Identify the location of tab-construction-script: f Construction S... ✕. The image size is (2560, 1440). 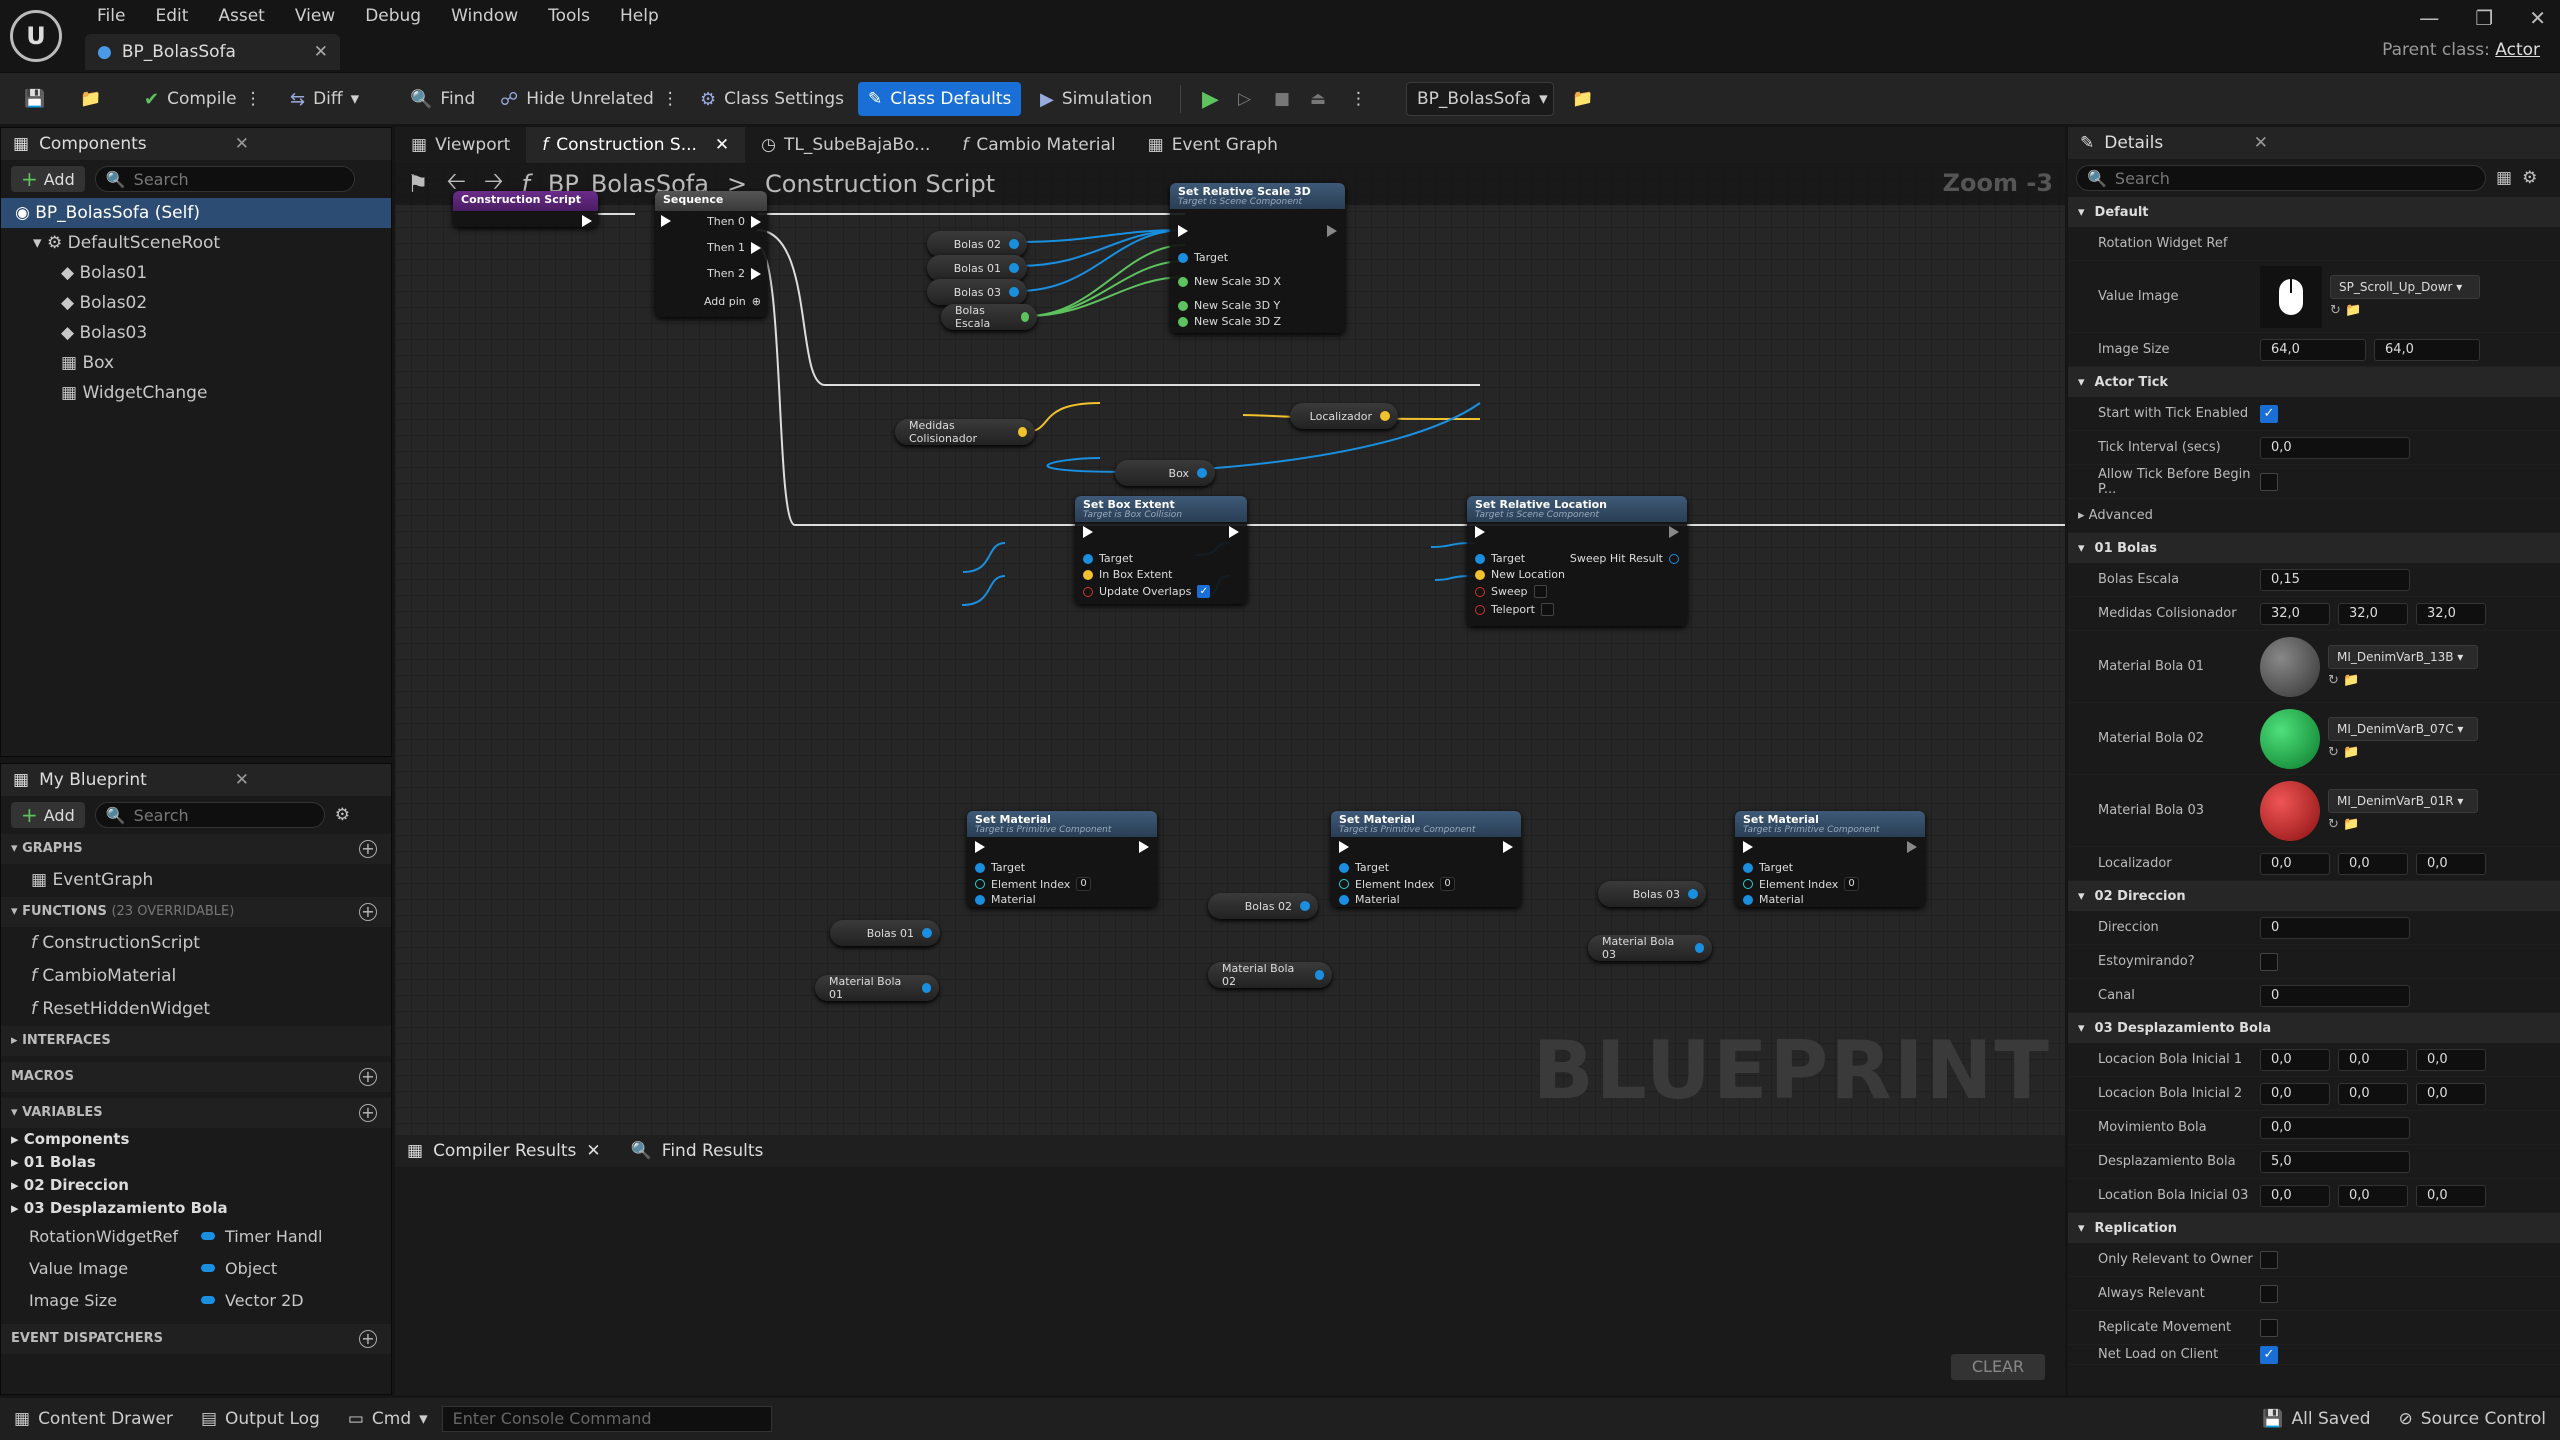
(636, 145).